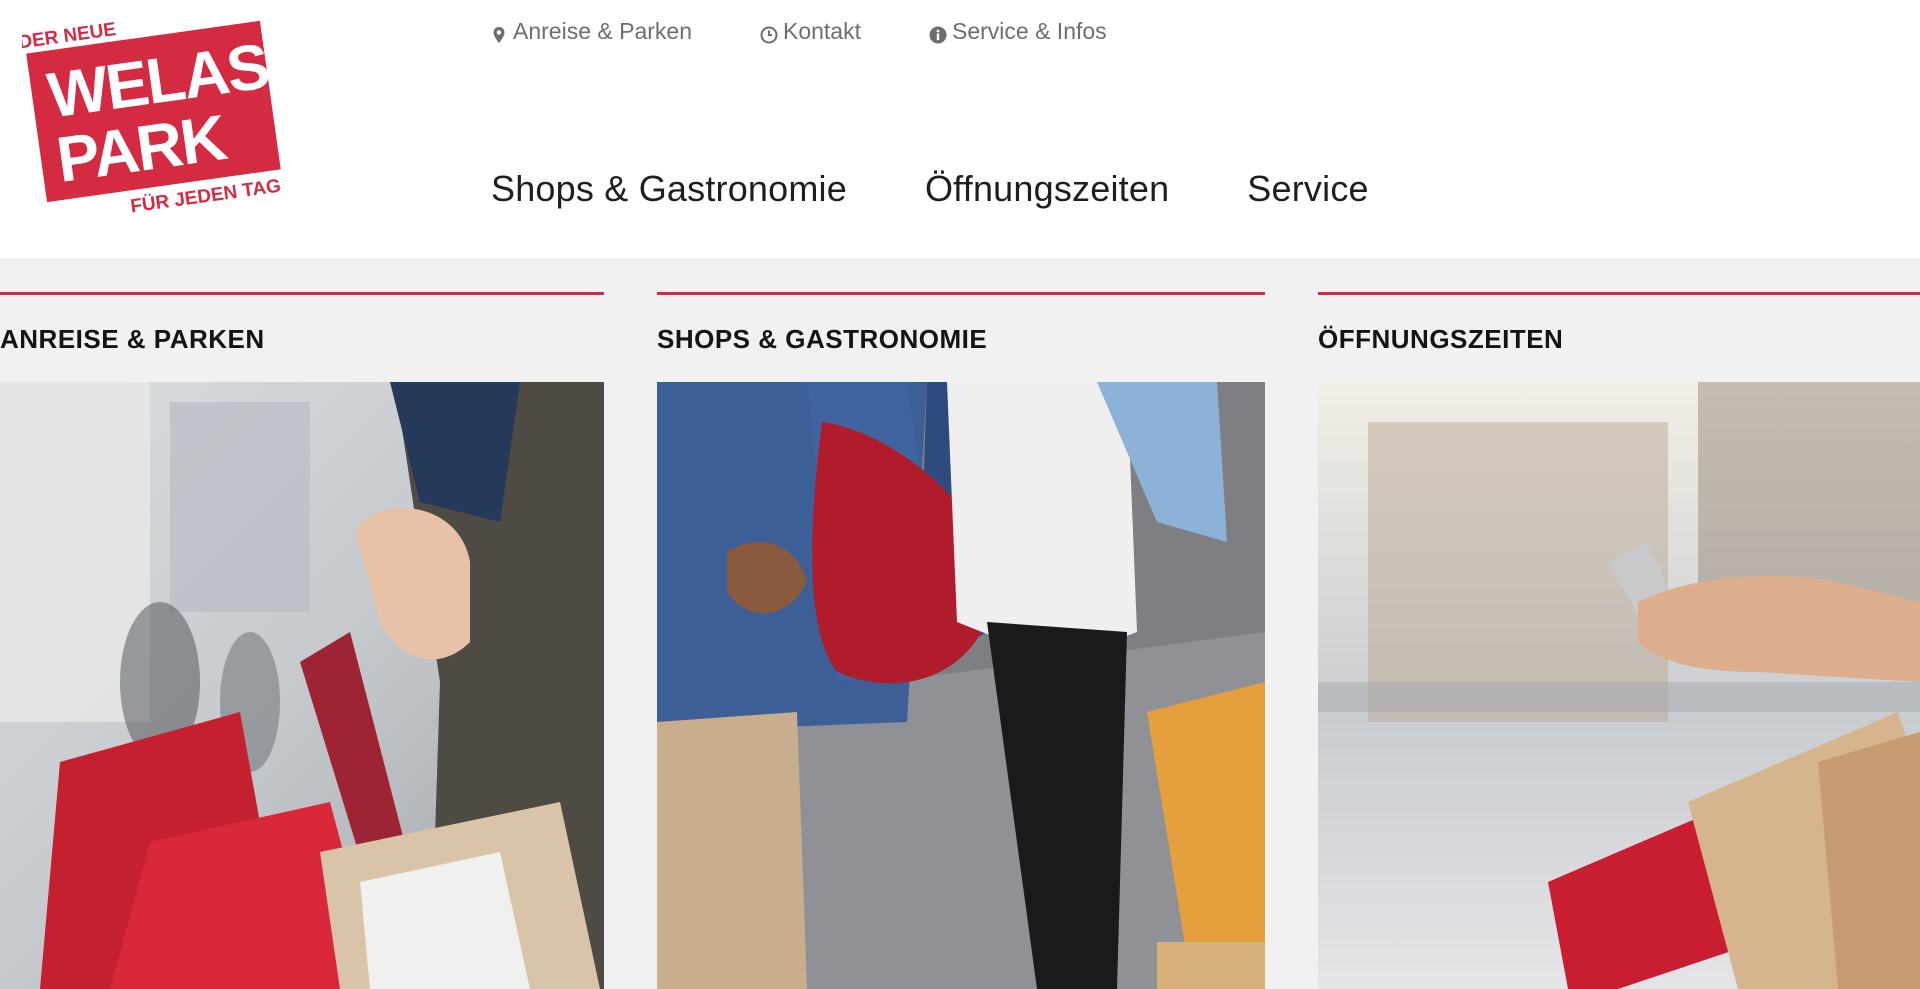  I want to click on topbar-label: Kontakt, so click(821, 31).